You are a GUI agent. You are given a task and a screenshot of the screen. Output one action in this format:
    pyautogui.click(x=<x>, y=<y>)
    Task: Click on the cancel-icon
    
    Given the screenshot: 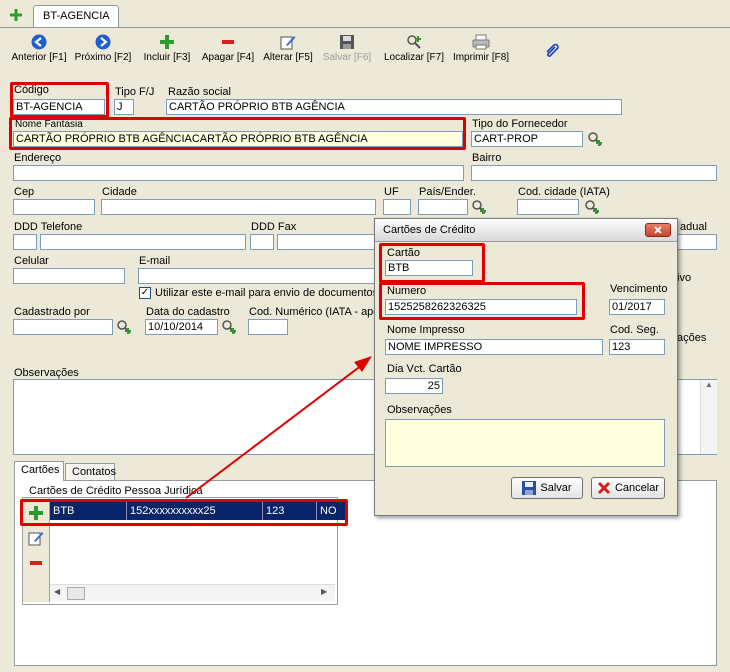 What is the action you would take?
    pyautogui.click(x=604, y=488)
    